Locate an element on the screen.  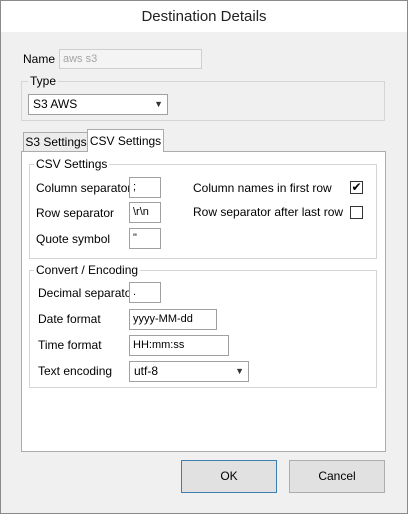
csv-settings-group-title: CSV Settings is located at coordinates (72, 164).